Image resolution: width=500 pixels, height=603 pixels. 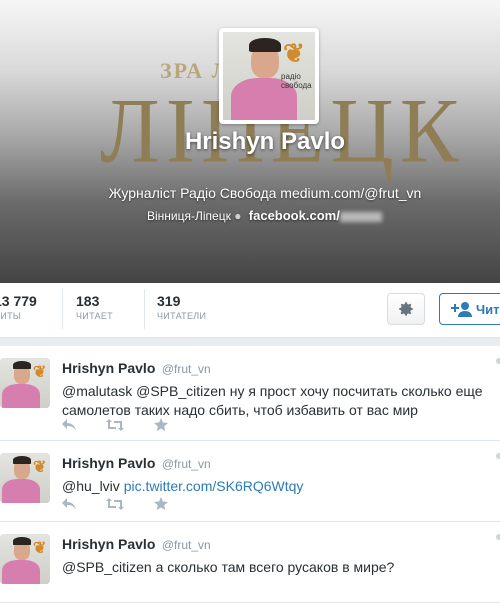 I want to click on stat-followers: 319 ЧИТАТЕЛИ, so click(x=181, y=307).